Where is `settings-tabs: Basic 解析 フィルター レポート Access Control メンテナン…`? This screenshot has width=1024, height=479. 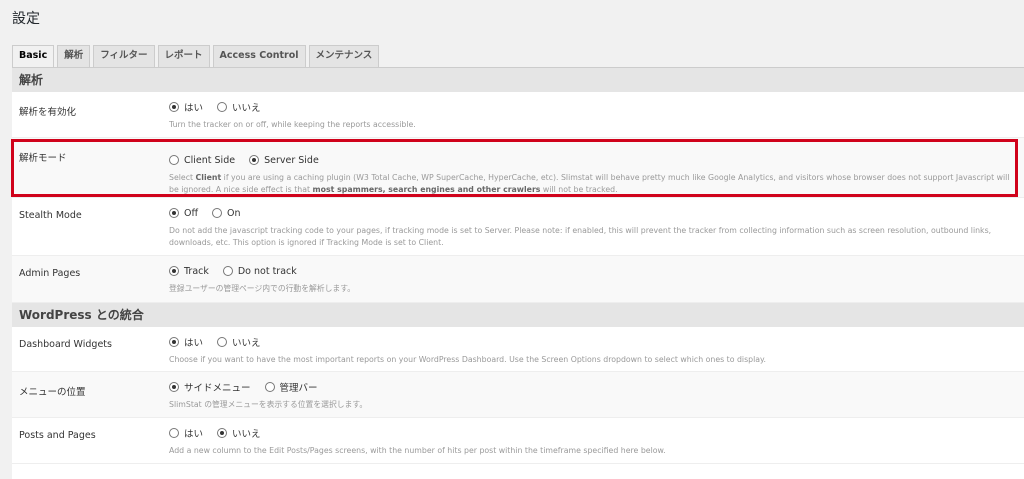 settings-tabs: Basic 解析 フィルター レポート Access Control メンテナン… is located at coordinates (196, 56).